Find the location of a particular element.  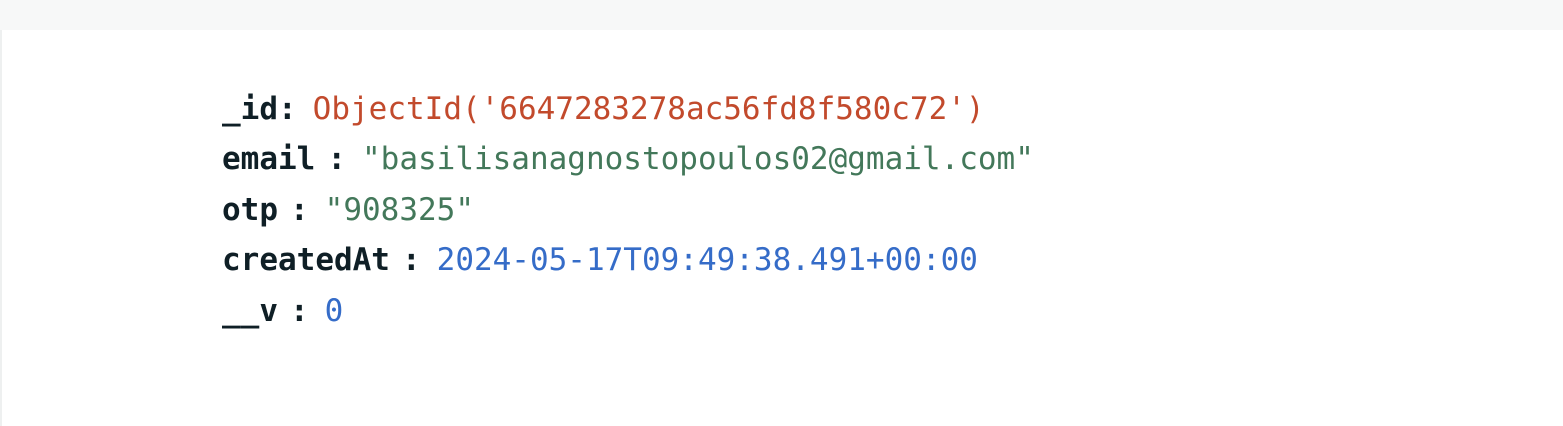

field-value-otp: "908325" is located at coordinates (399, 210).